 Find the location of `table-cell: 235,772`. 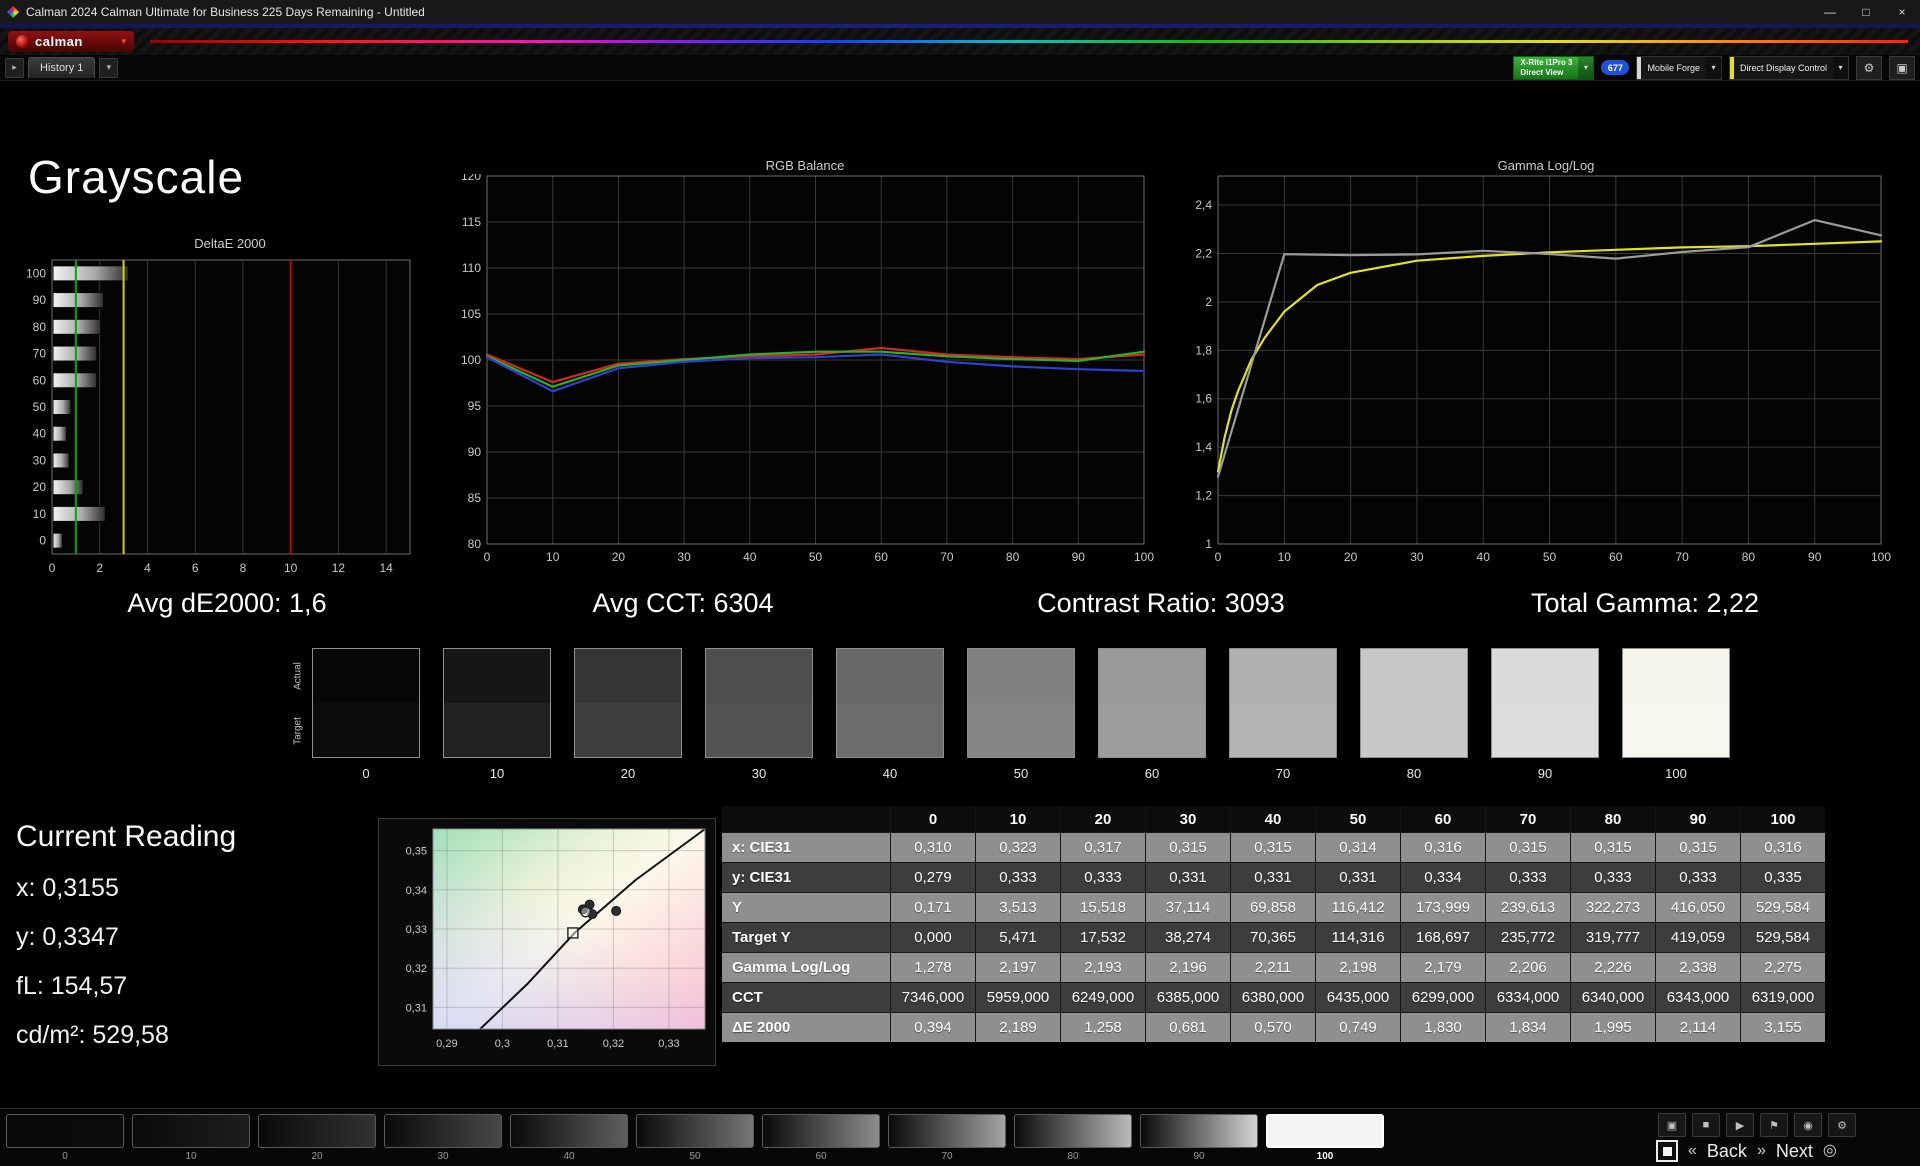

table-cell: 235,772 is located at coordinates (1528, 937).